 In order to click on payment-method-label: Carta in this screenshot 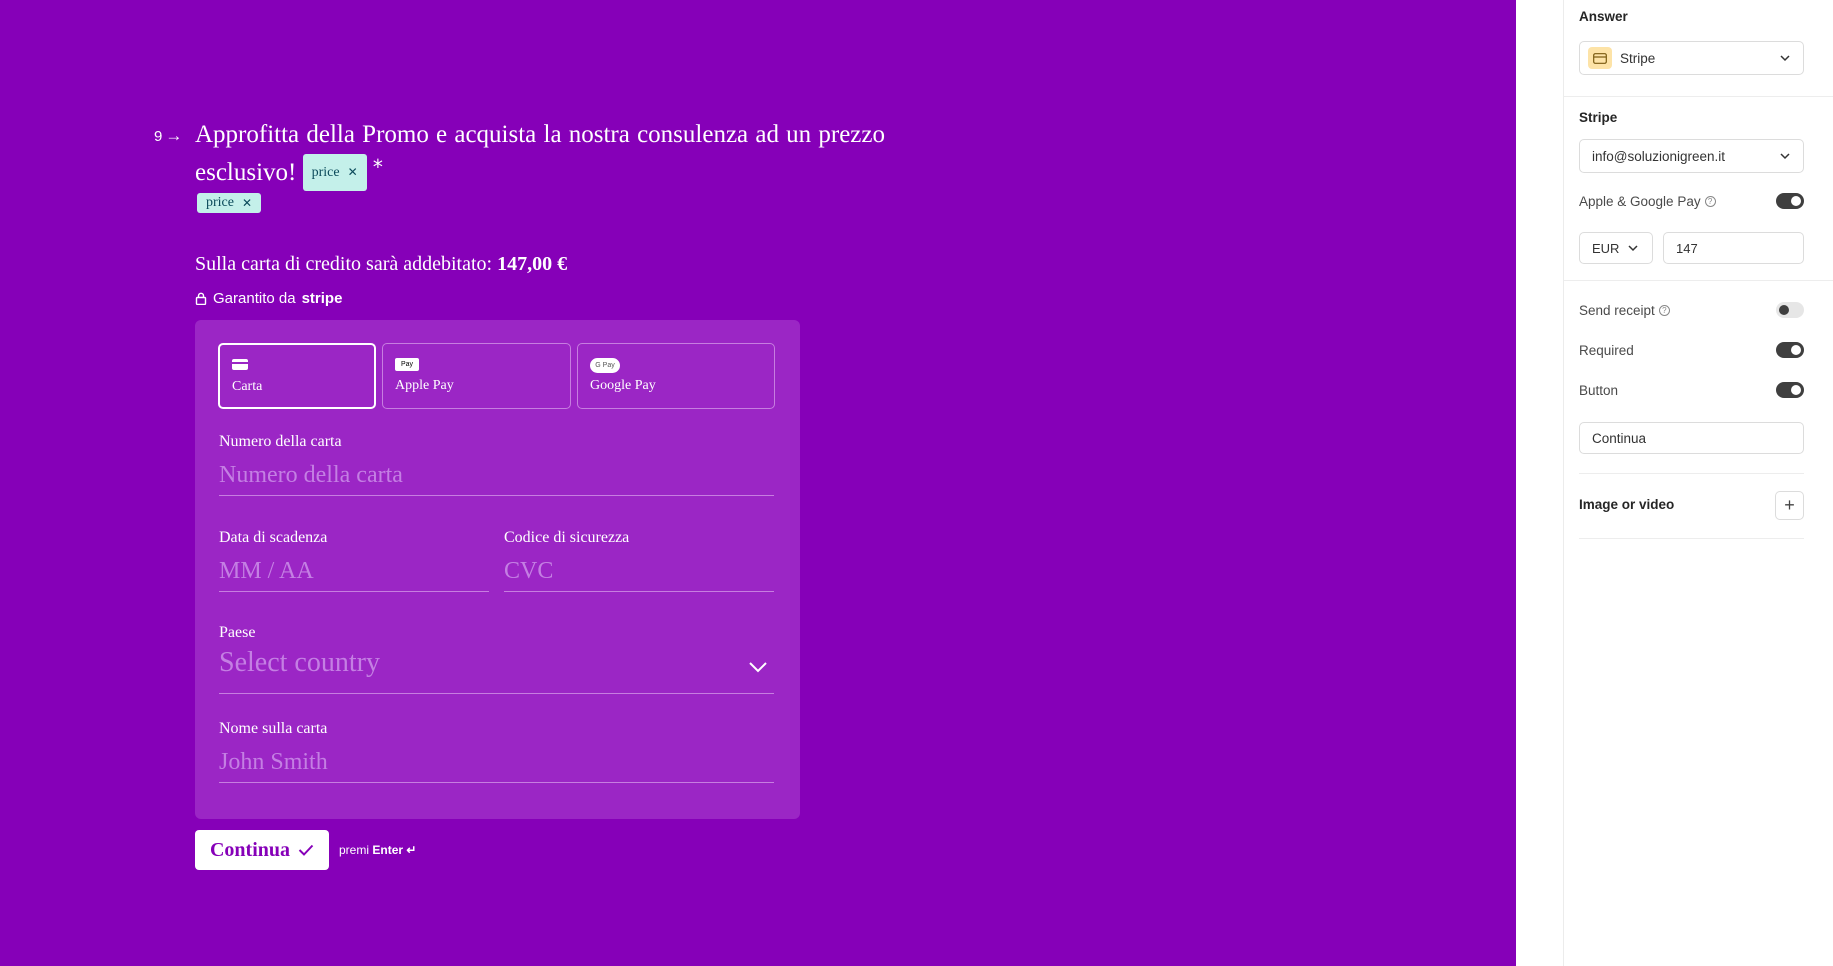, I will do `click(247, 386)`.